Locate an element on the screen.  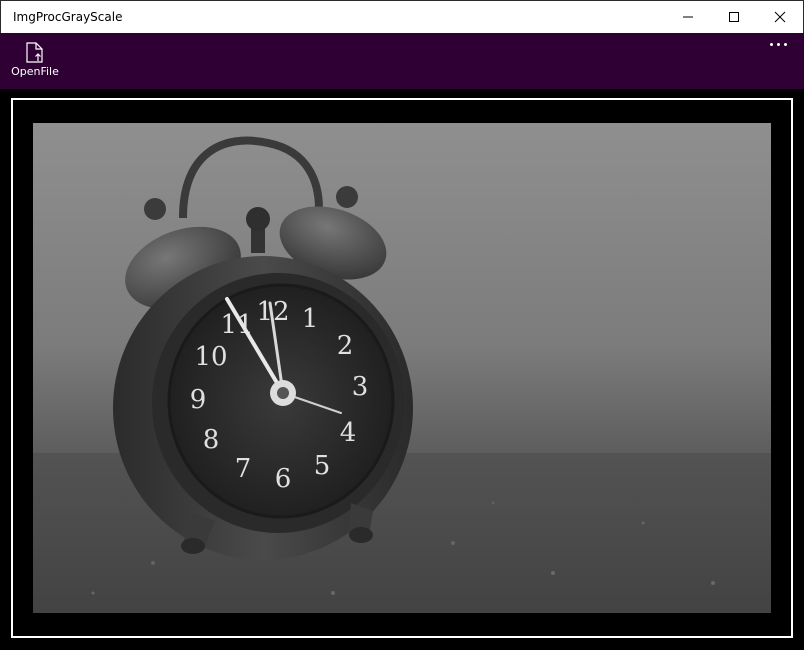
minimize-button is located at coordinates (688, 17).